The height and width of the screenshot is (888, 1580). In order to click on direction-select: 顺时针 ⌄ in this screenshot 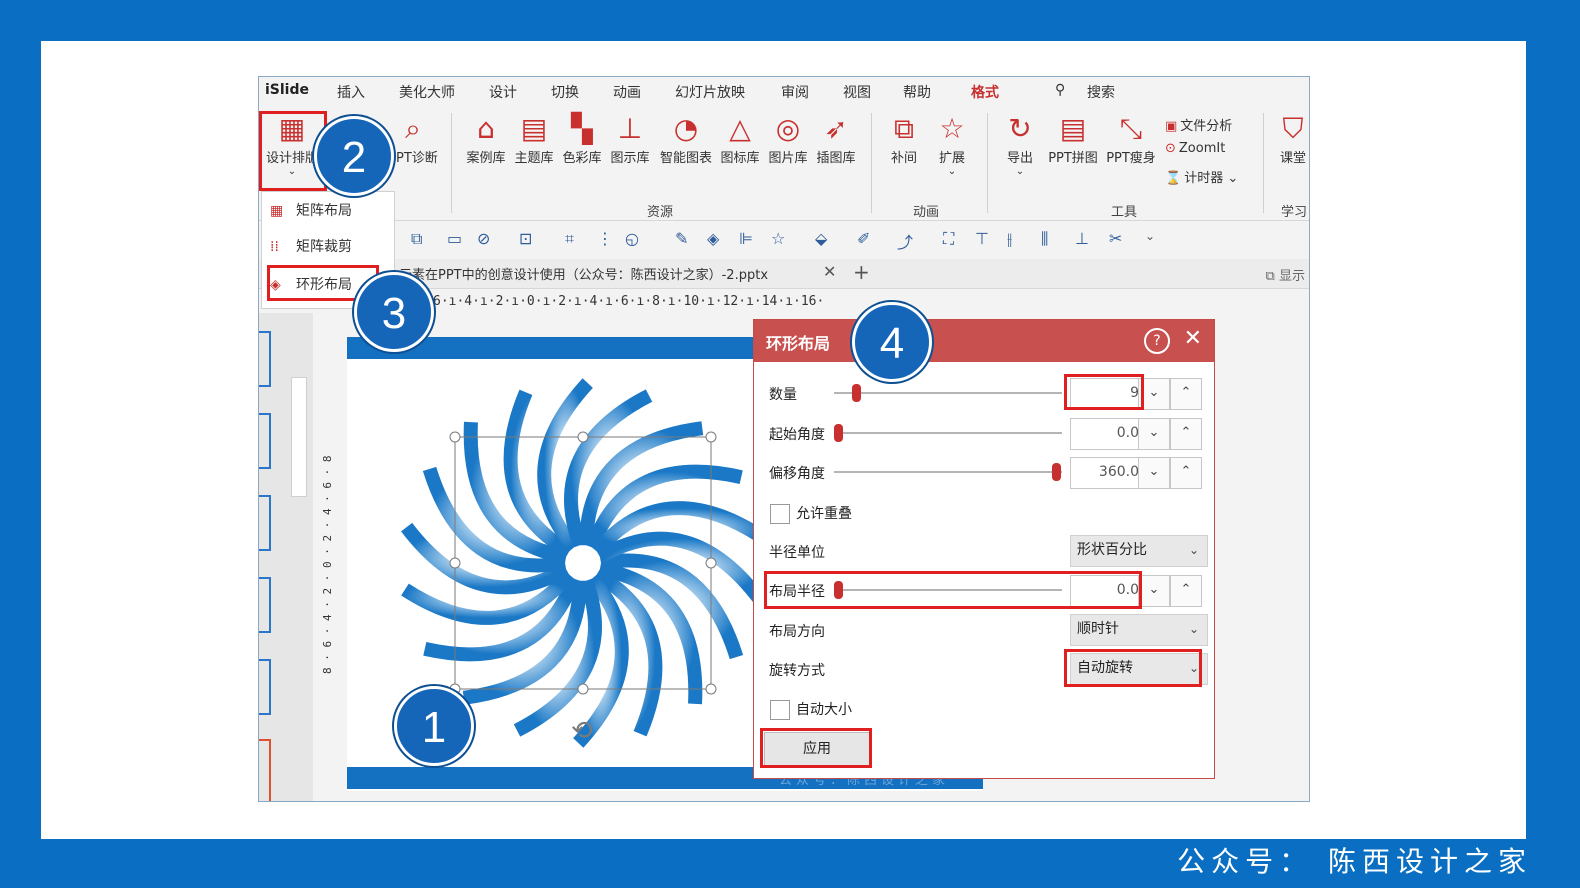, I will do `click(1139, 630)`.